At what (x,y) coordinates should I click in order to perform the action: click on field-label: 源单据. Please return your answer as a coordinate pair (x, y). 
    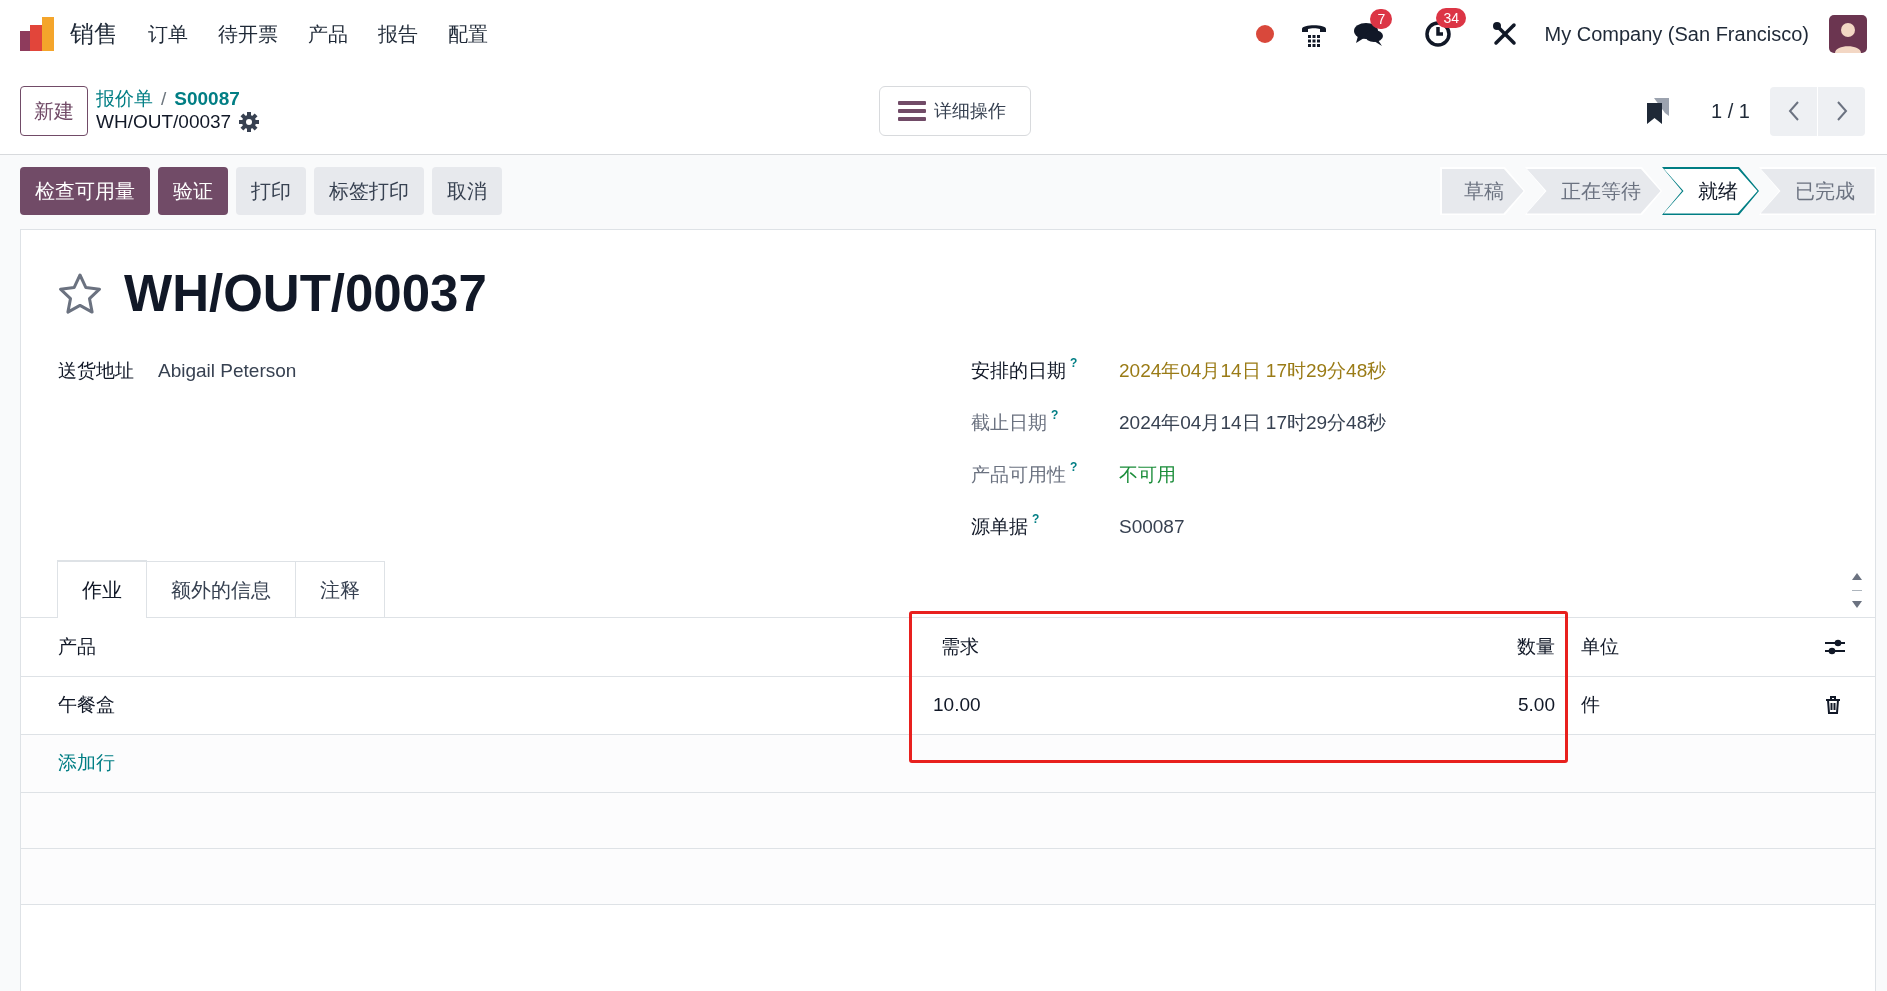
    Looking at the image, I should click on (999, 527).